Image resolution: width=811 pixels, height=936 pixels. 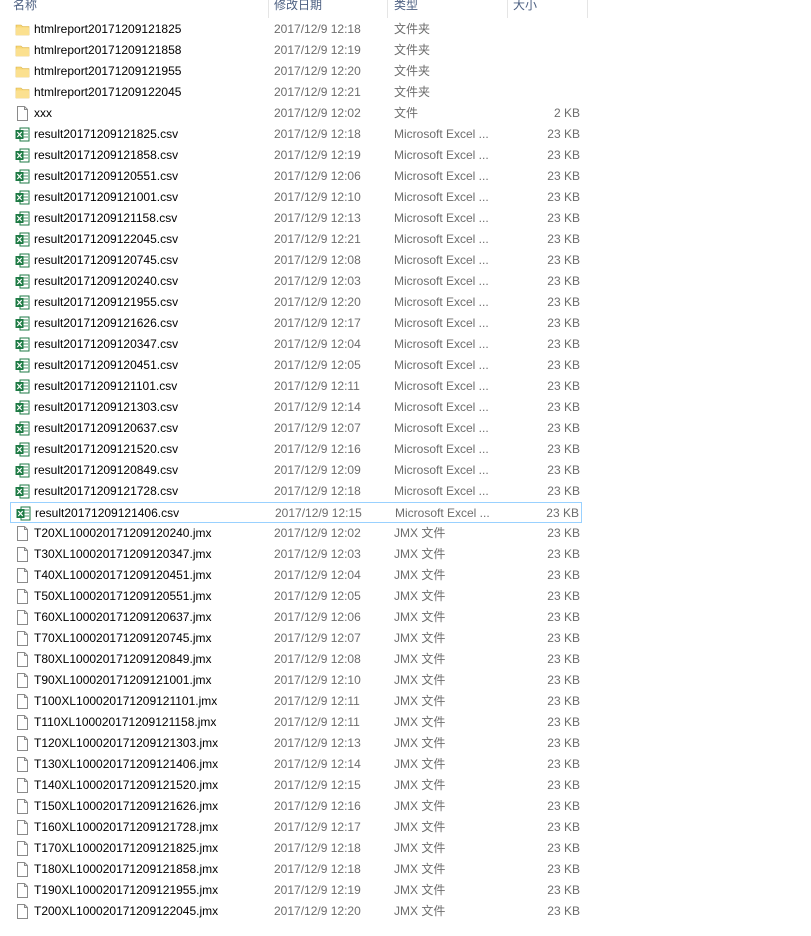 What do you see at coordinates (317, 386) in the screenshot?
I see `file-date: 2017/12/9 12:11` at bounding box center [317, 386].